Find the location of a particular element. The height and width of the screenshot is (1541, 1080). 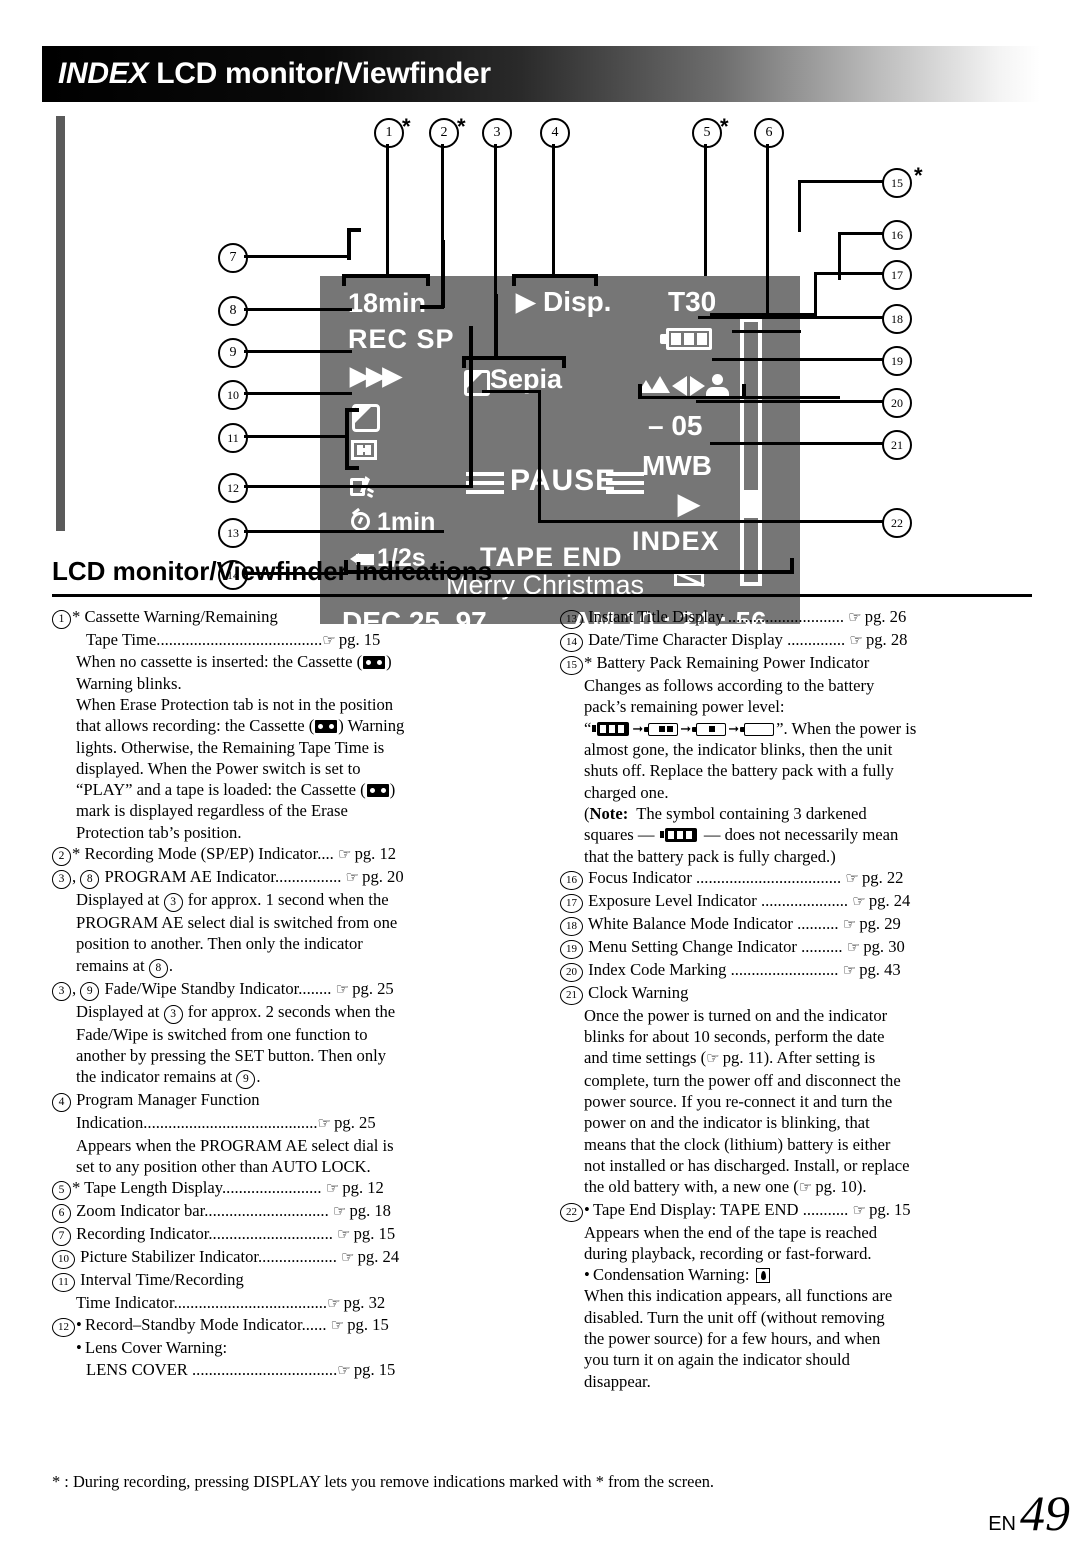

entry-18-number: 18 is located at coordinates (571, 926).